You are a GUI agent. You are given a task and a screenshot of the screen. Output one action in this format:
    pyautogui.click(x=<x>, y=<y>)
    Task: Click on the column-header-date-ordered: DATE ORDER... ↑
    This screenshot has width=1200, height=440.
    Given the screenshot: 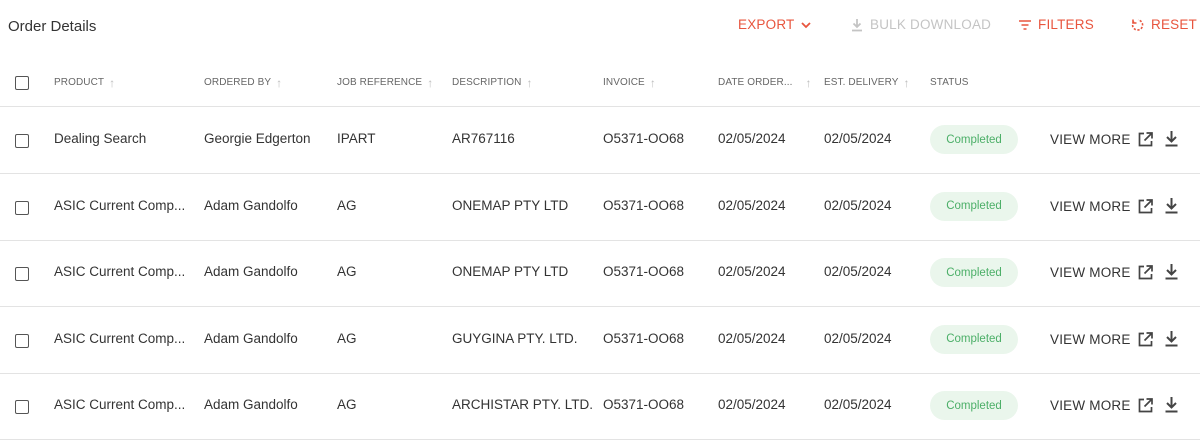 What is the action you would take?
    pyautogui.click(x=765, y=82)
    